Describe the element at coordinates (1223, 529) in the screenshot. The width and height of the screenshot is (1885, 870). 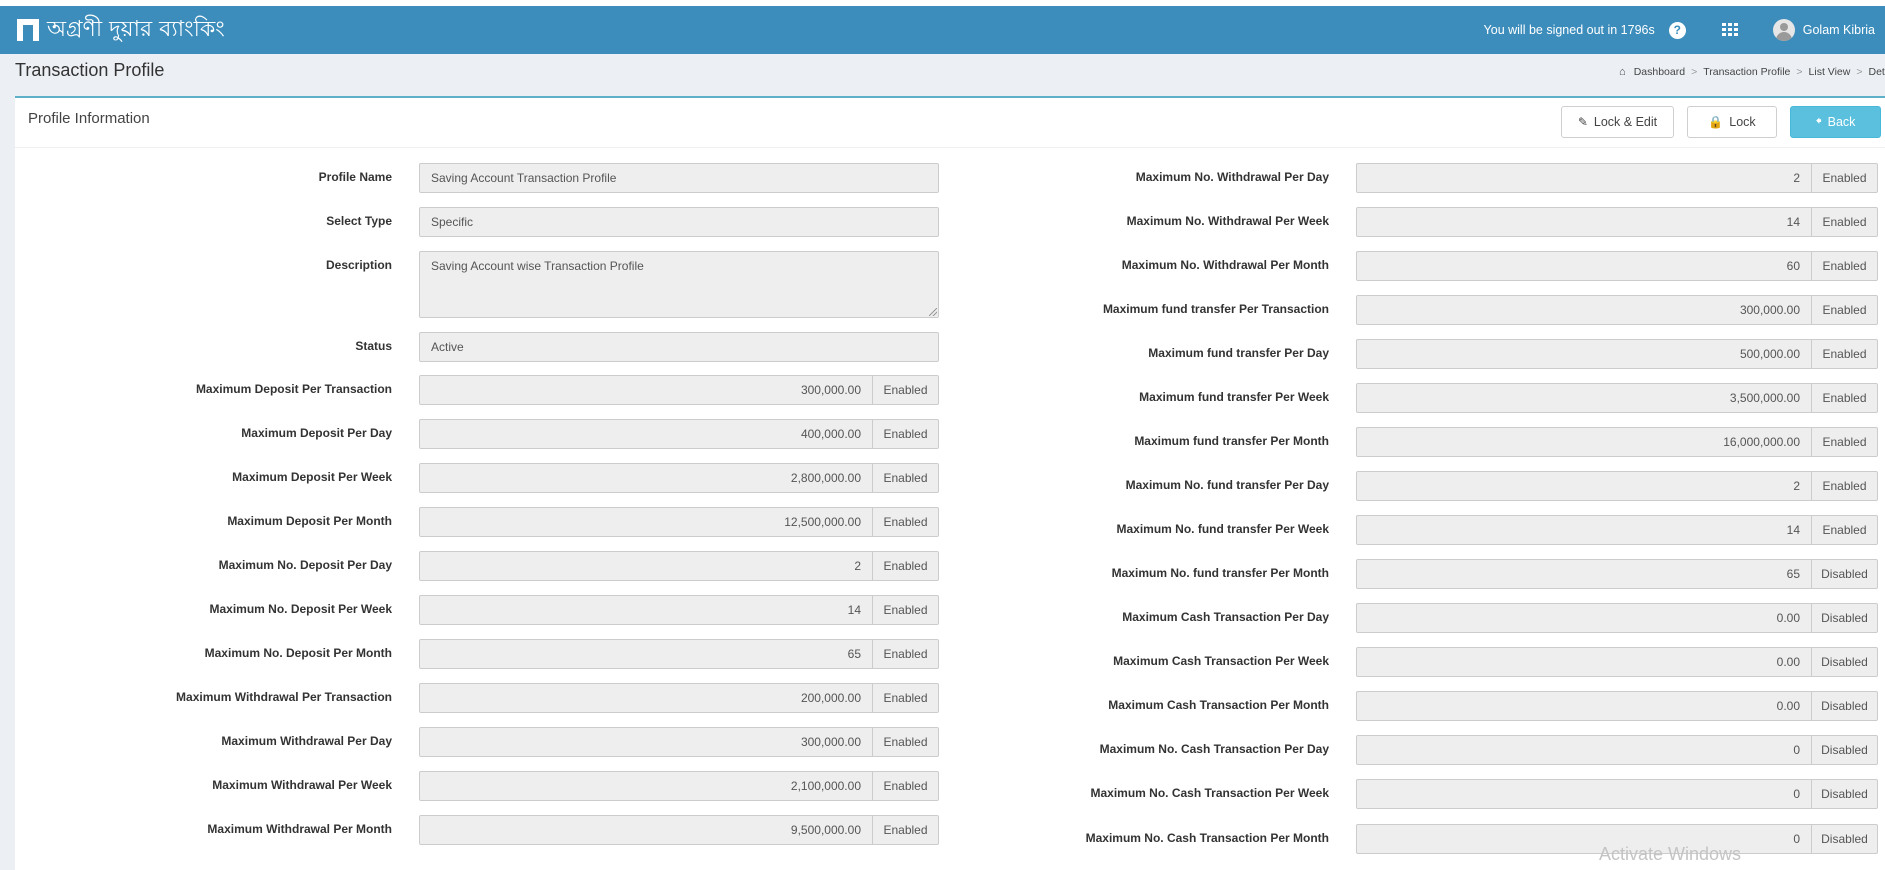
I see `field-label: Maximum No. fund transfer Per Week` at that location.